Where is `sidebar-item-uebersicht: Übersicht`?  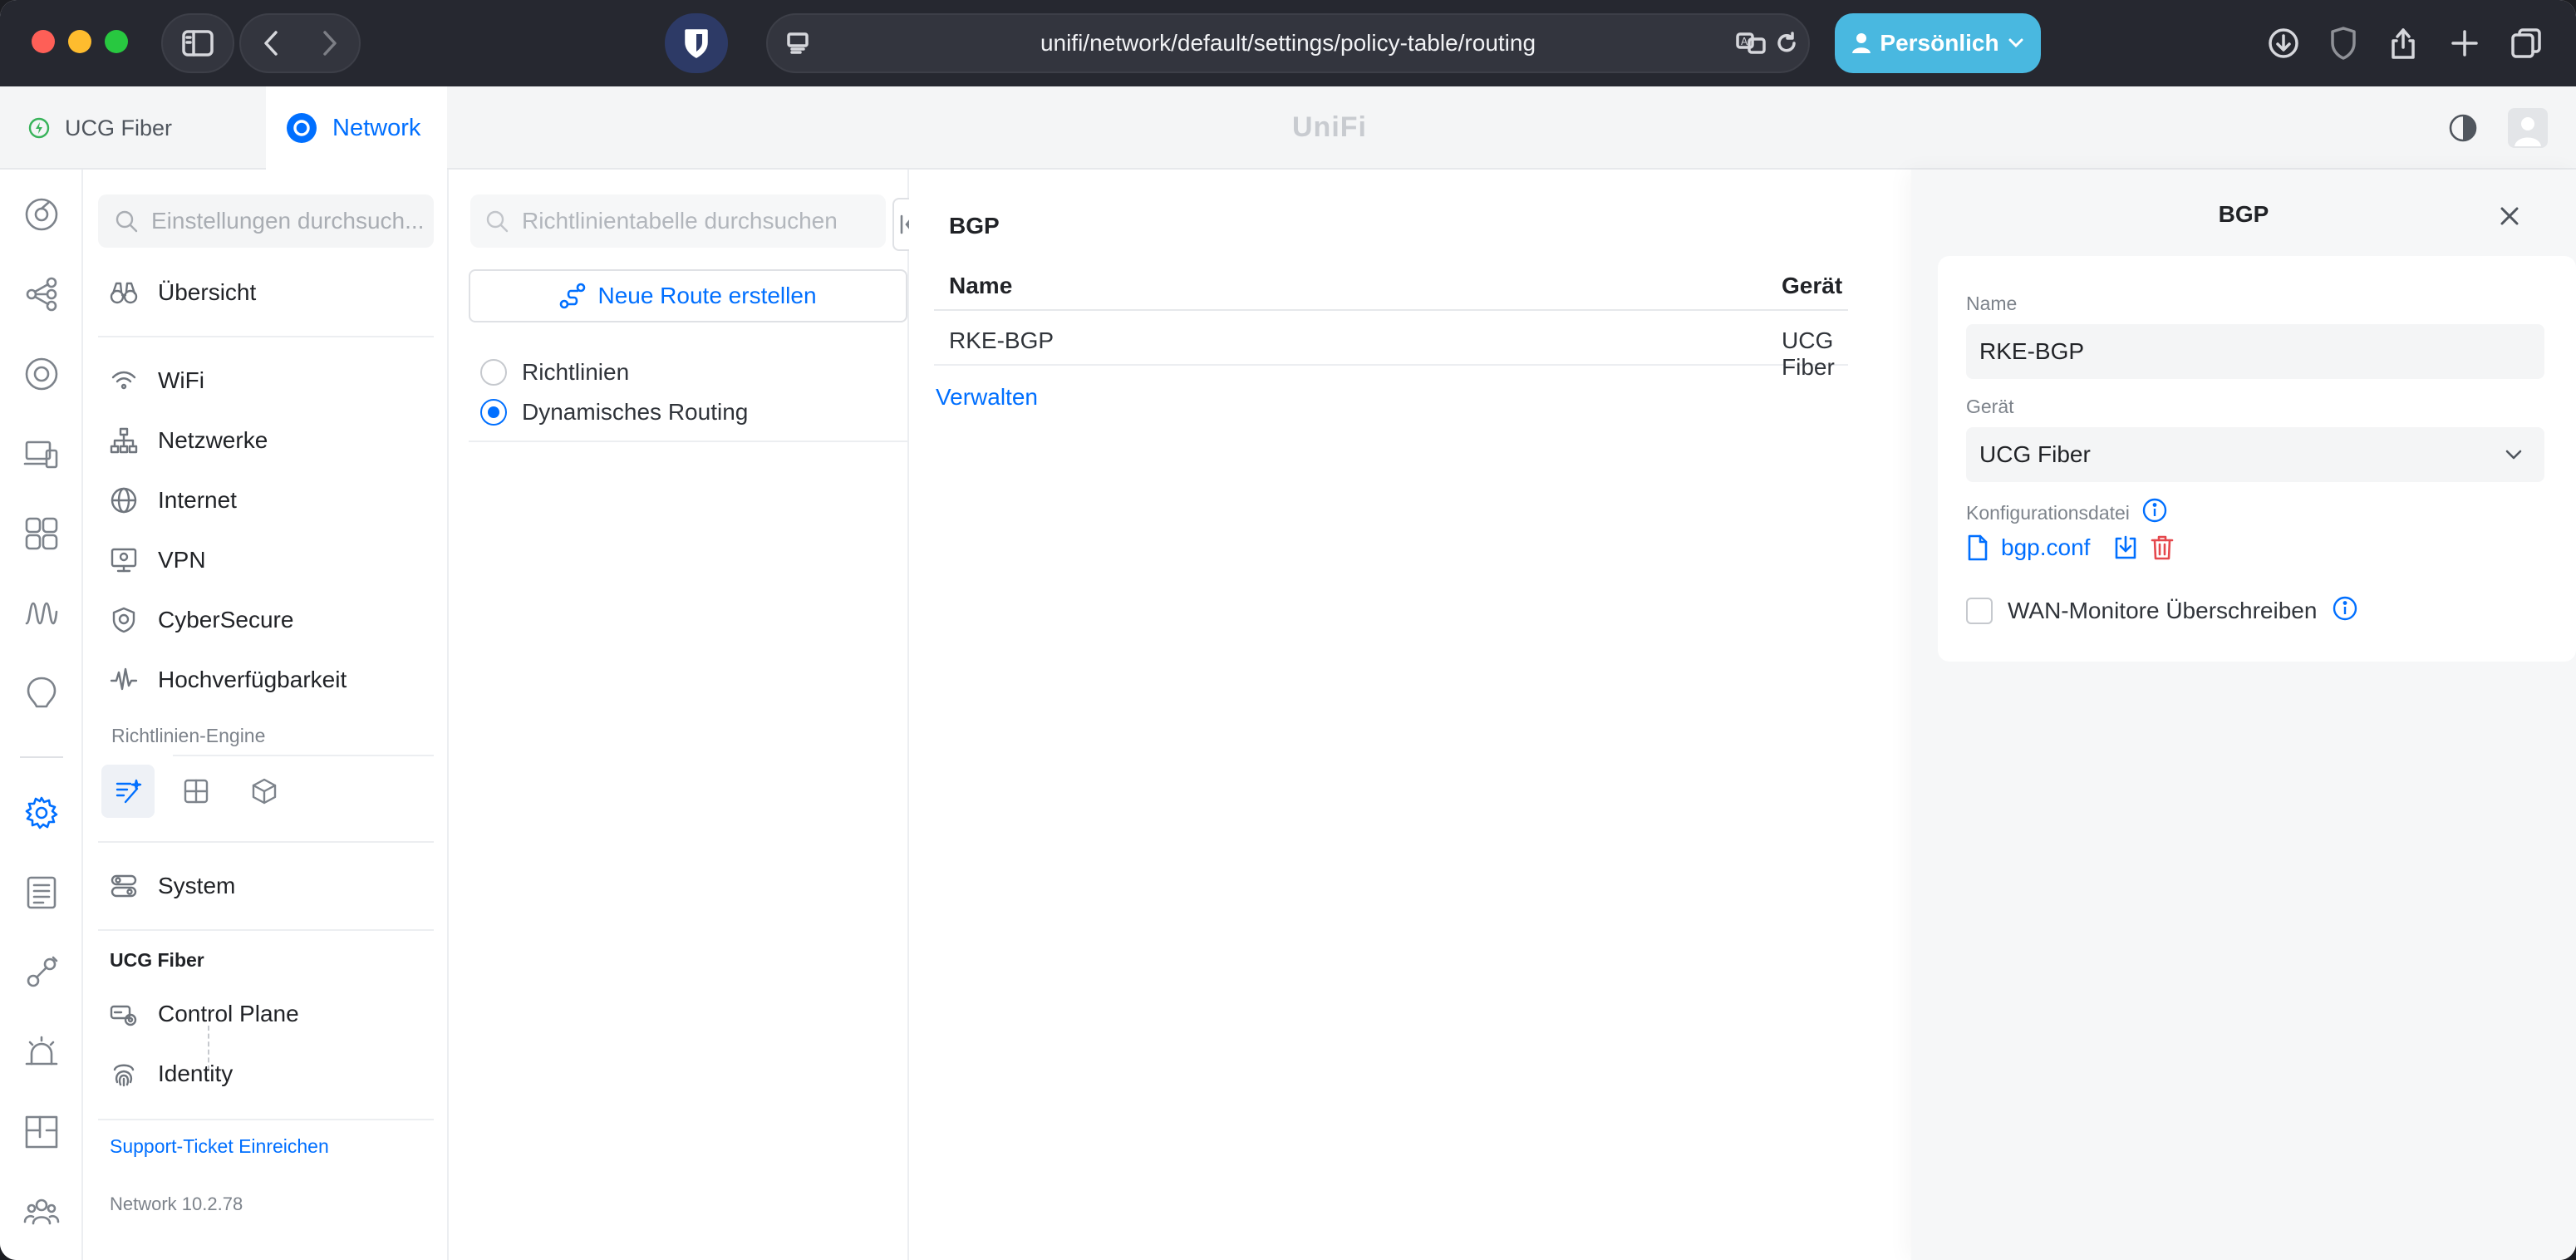
sidebar-item-uebersicht: Übersicht is located at coordinates (182, 292).